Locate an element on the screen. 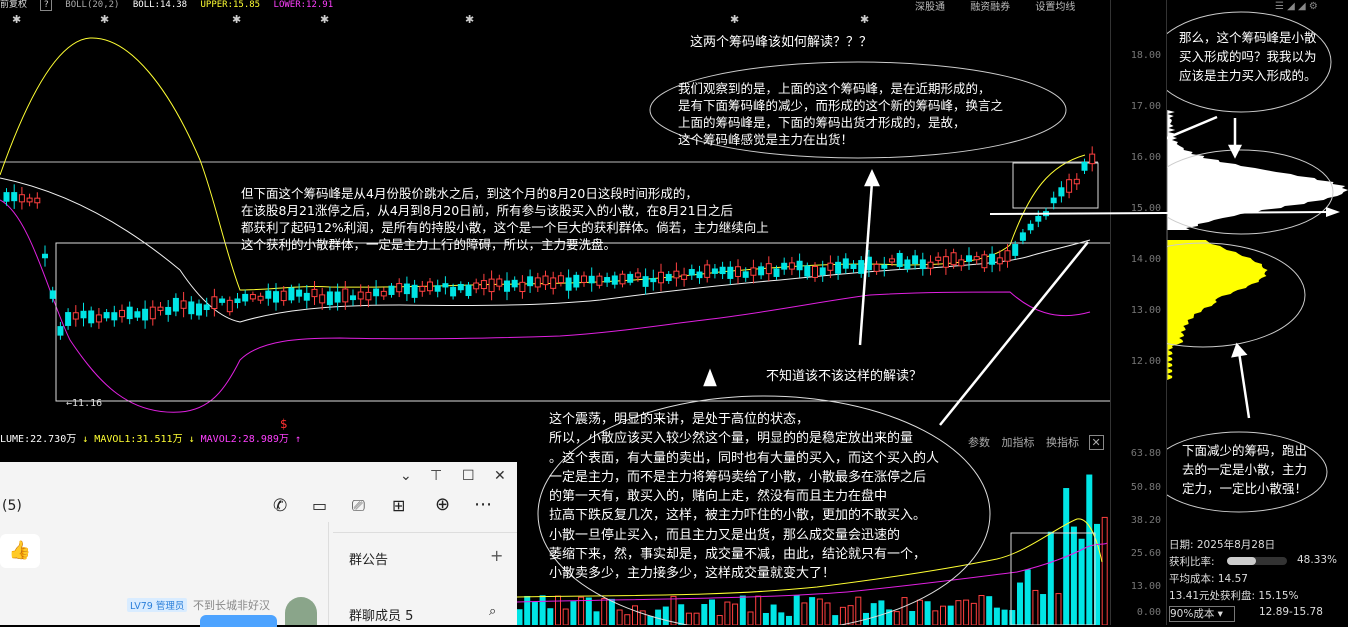 The image size is (1348, 627). group-members: 群聊成员 5 is located at coordinates (381, 614).